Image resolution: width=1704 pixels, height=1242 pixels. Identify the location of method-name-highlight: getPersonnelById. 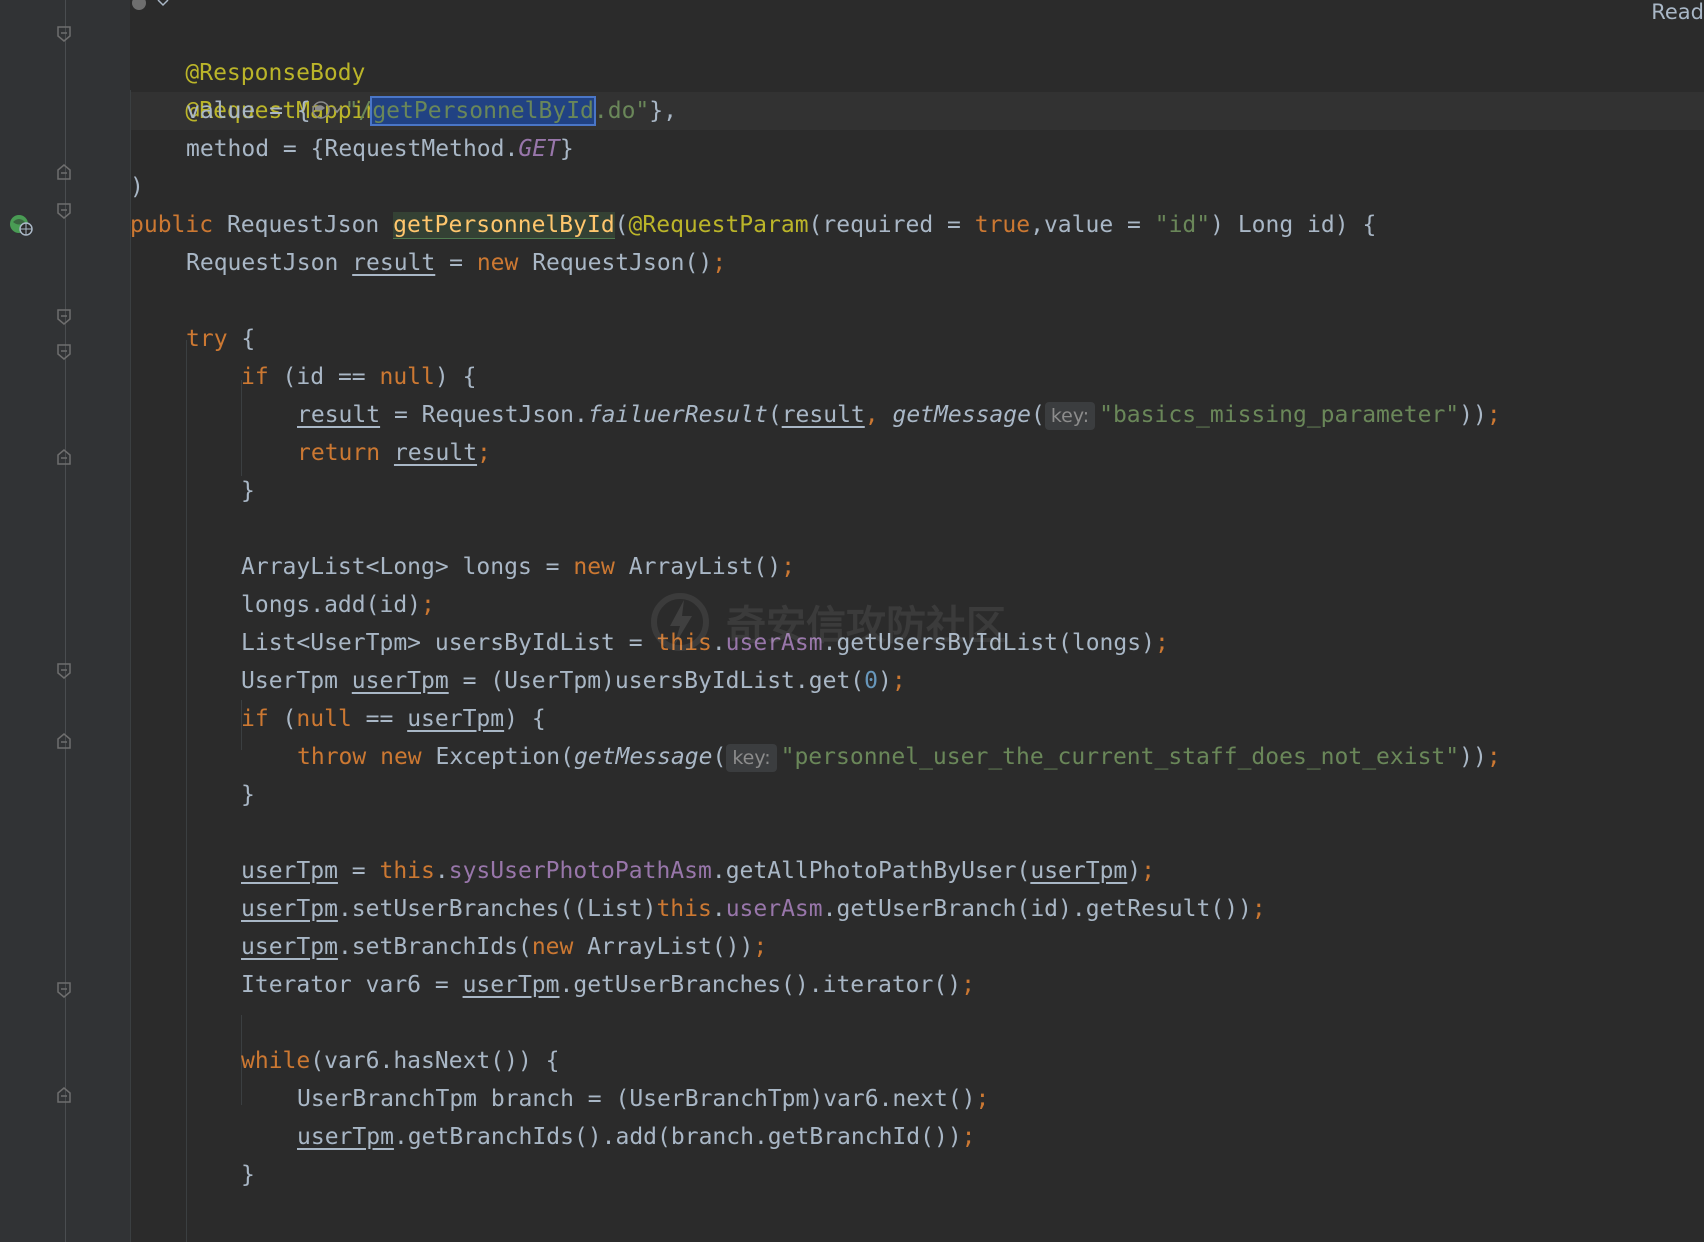
(504, 225).